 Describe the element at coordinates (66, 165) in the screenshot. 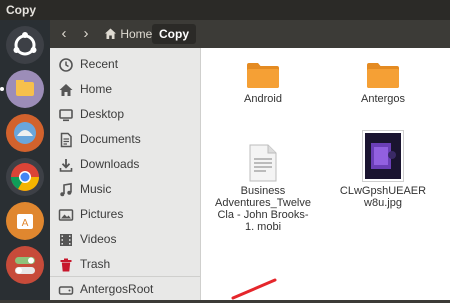

I see `download-icon` at that location.